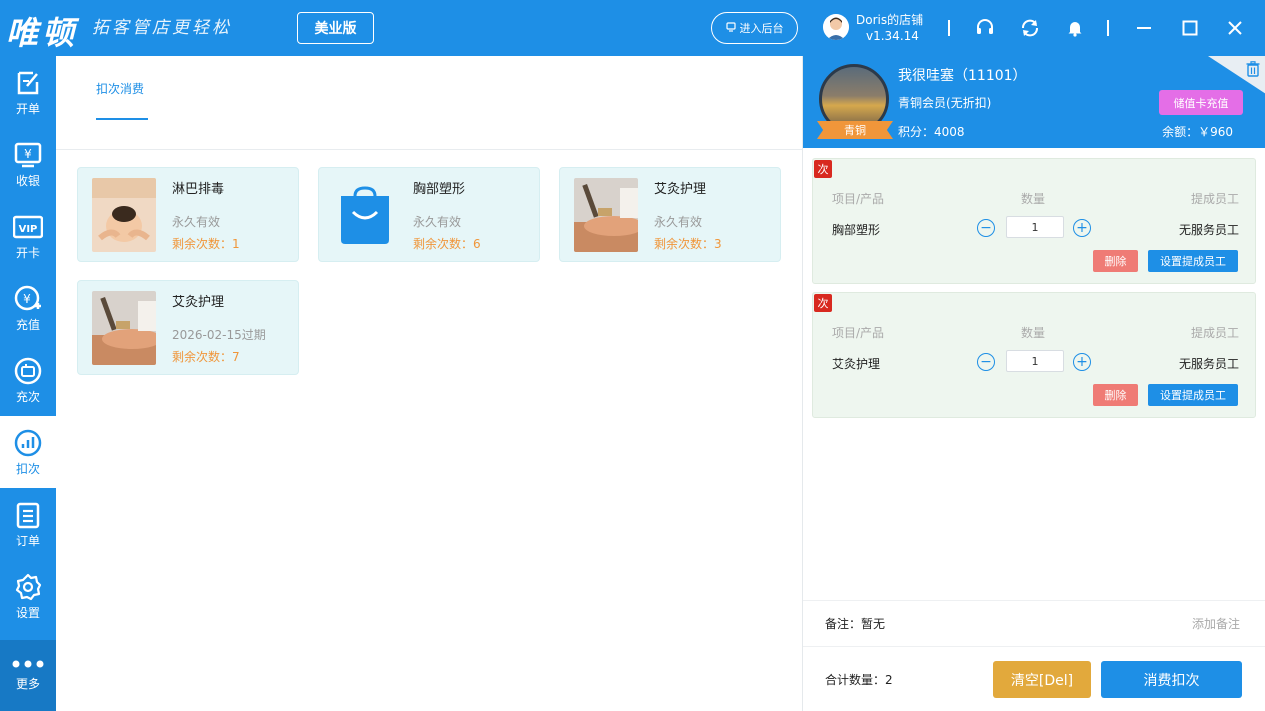  I want to click on consume-deduct-button: 消费扣次, so click(1171, 679).